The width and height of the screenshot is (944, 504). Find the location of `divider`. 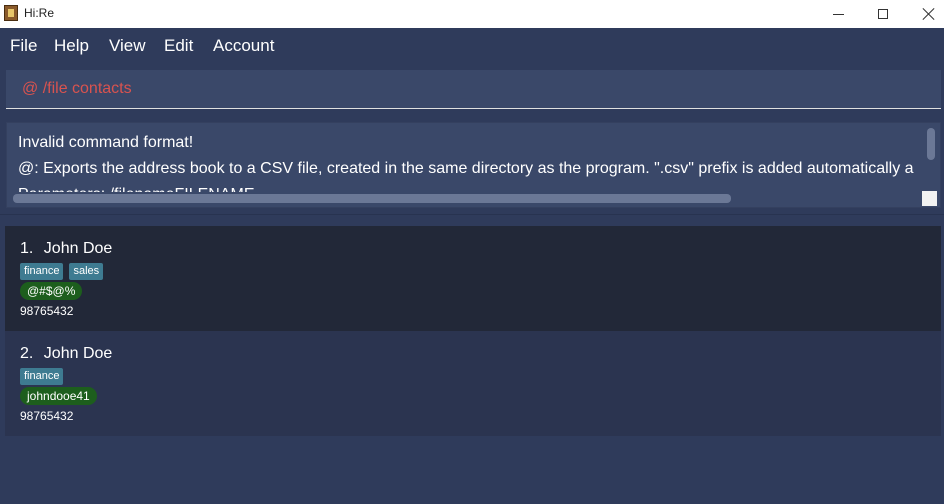

divider is located at coordinates (472, 214).